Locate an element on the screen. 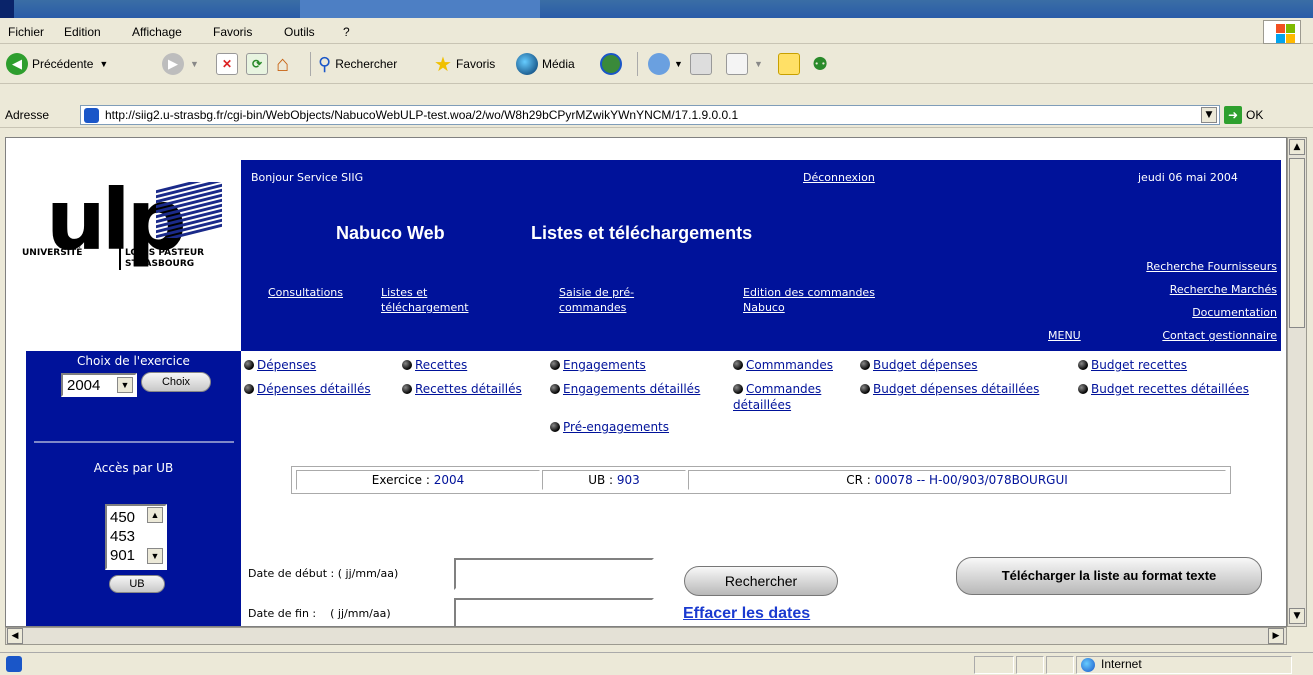  link-pre-engagements: Pré-engagements is located at coordinates (609, 427).